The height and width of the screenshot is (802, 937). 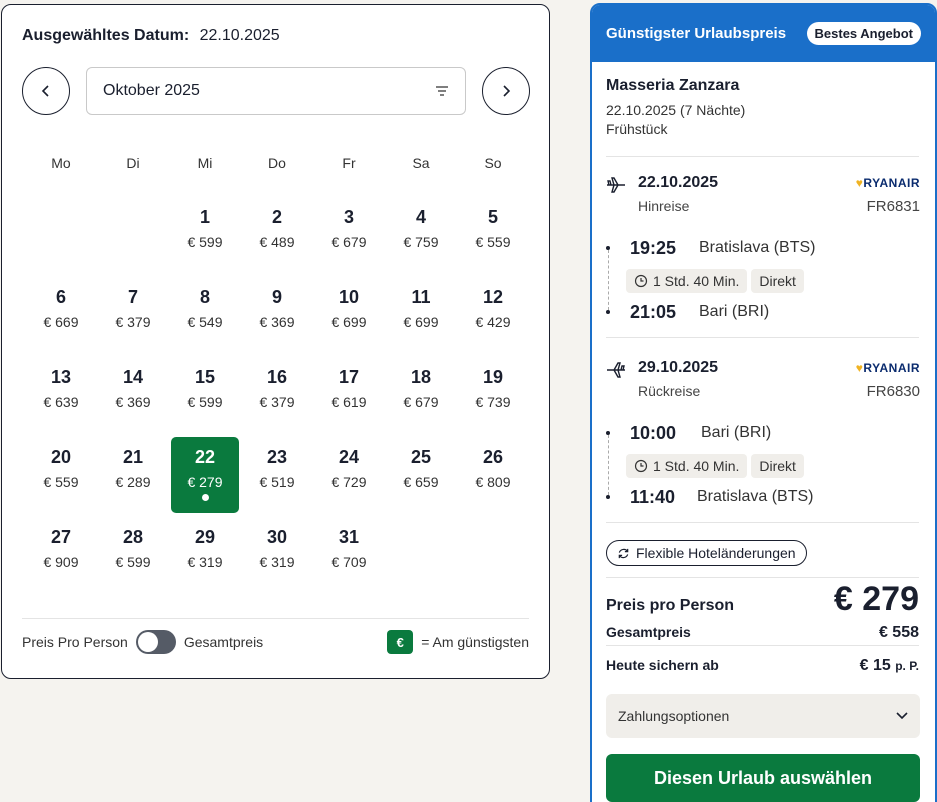 What do you see at coordinates (277, 537) in the screenshot?
I see `day-number: 30` at bounding box center [277, 537].